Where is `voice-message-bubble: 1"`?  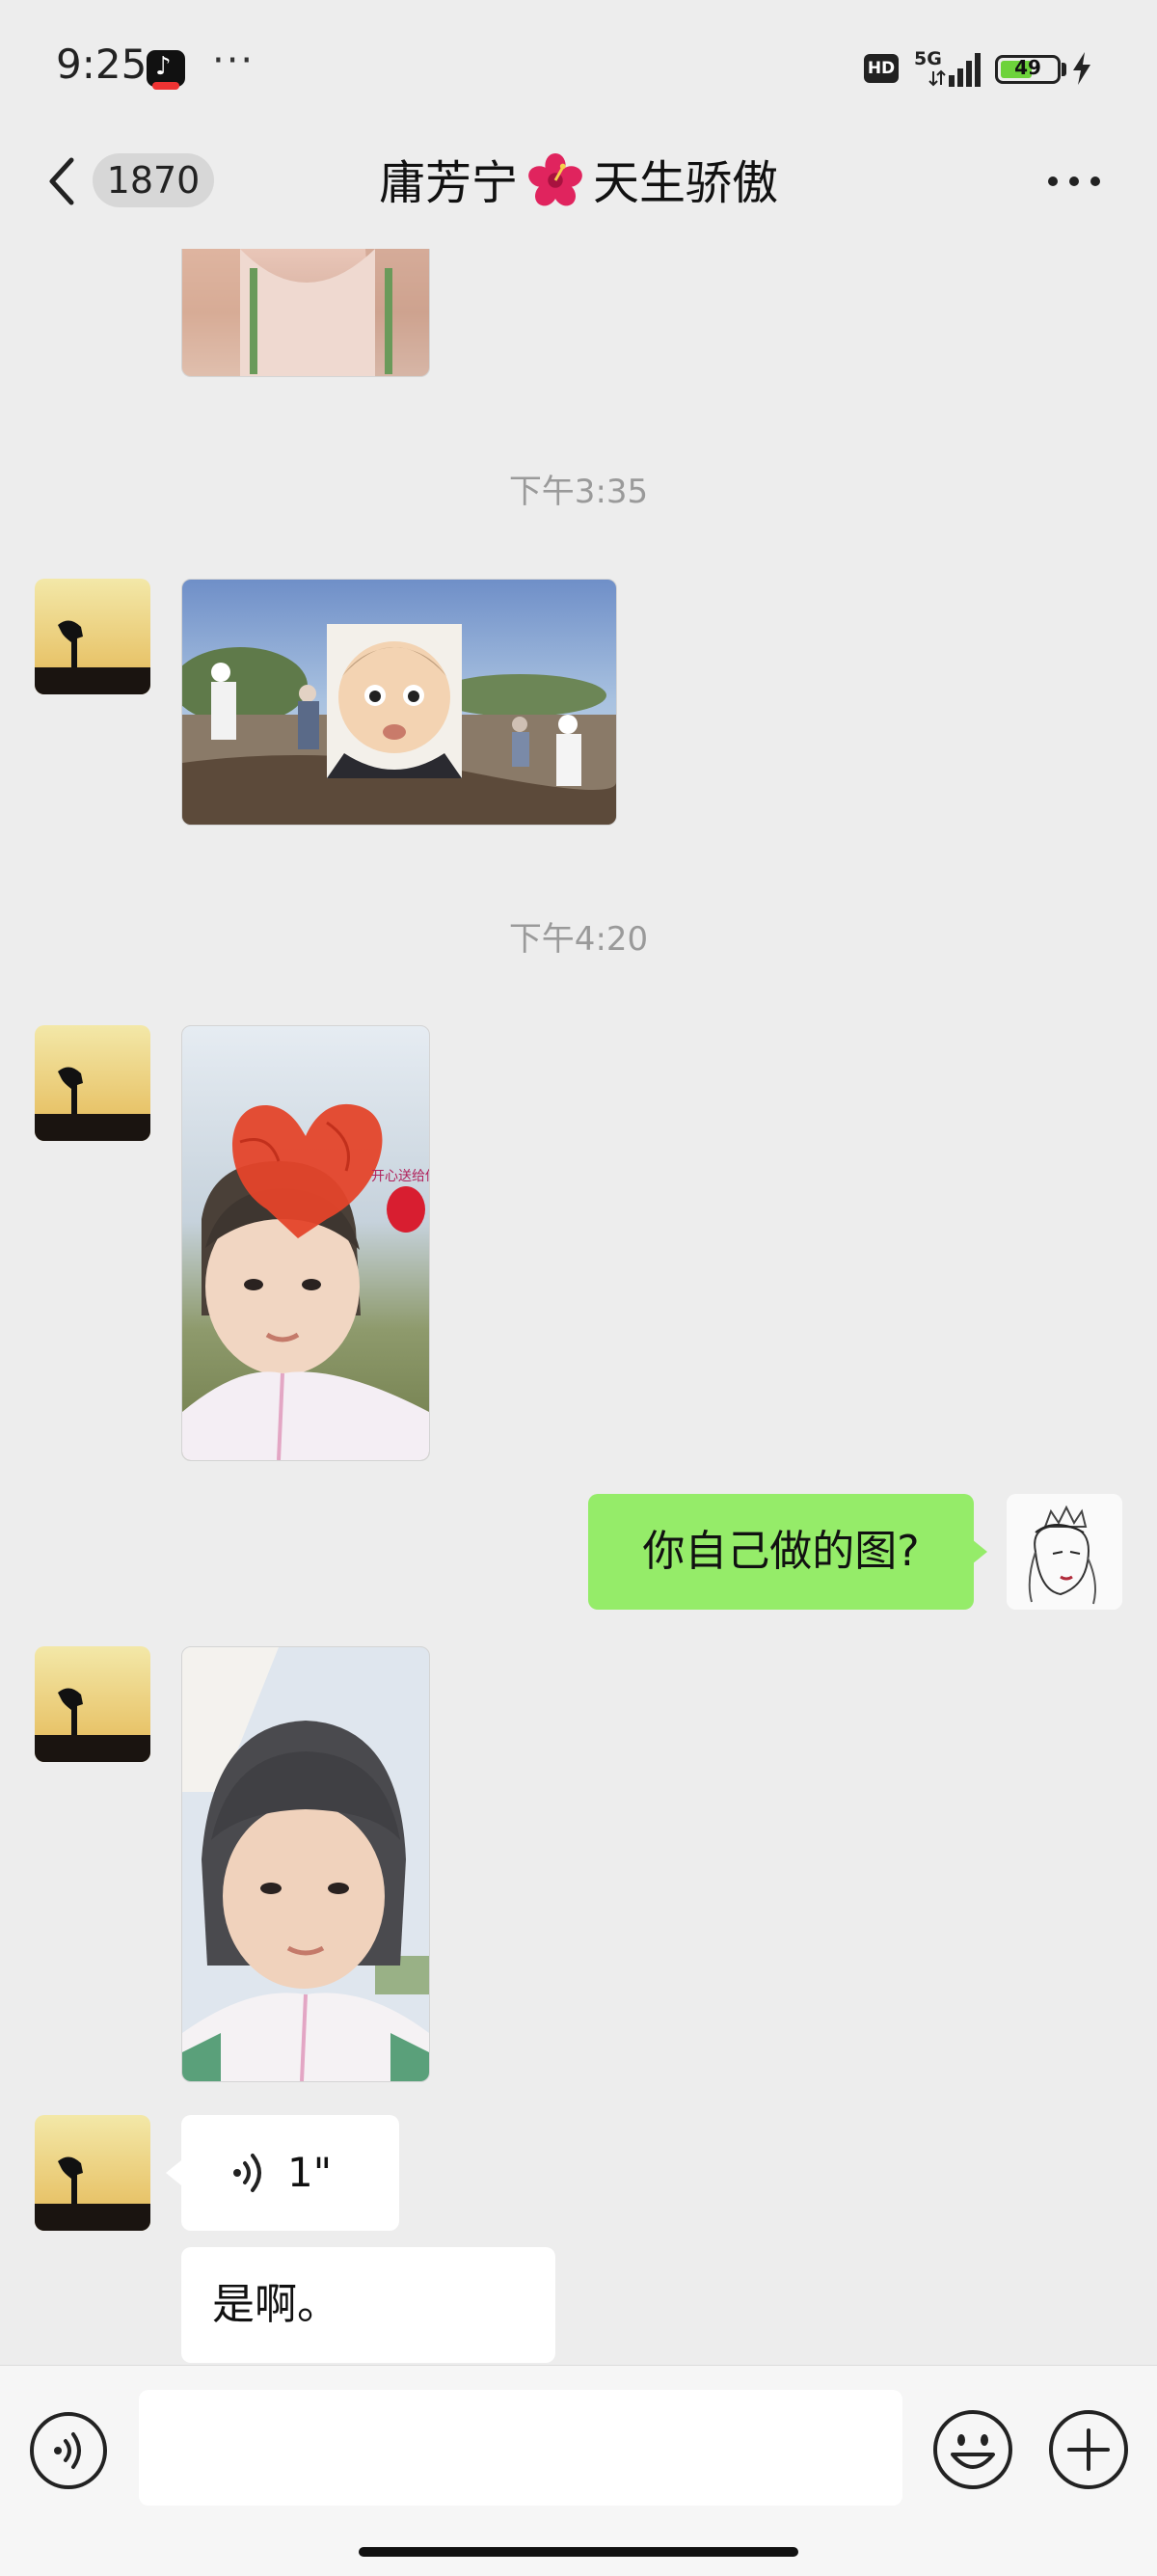
voice-message-bubble: 1" is located at coordinates (290, 2173).